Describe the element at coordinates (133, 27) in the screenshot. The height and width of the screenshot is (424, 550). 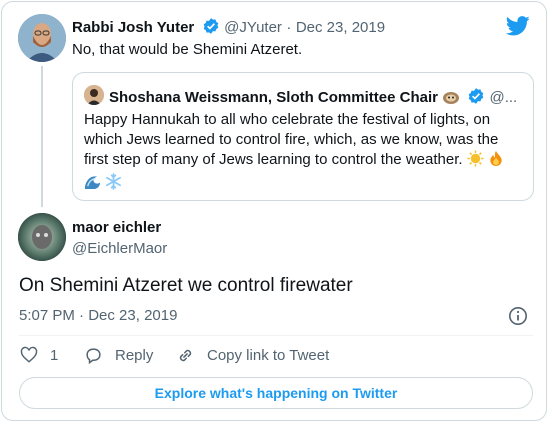
I see `reply-author-name: Rabbi Josh Yuter` at that location.